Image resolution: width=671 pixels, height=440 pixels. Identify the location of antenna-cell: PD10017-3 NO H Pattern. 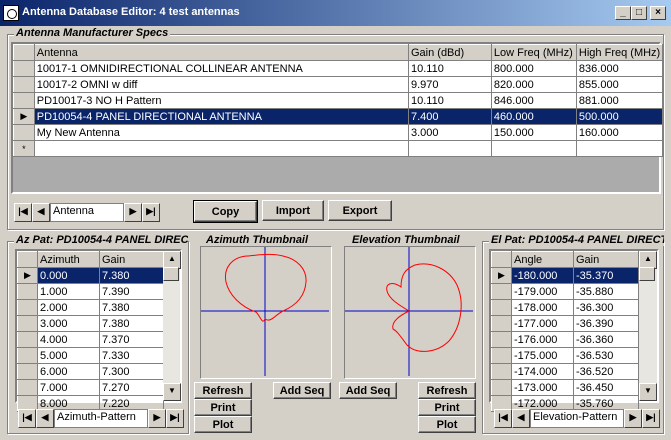
(221, 100).